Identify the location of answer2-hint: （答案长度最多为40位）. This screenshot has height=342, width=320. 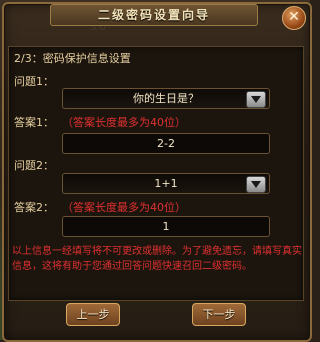
(124, 207).